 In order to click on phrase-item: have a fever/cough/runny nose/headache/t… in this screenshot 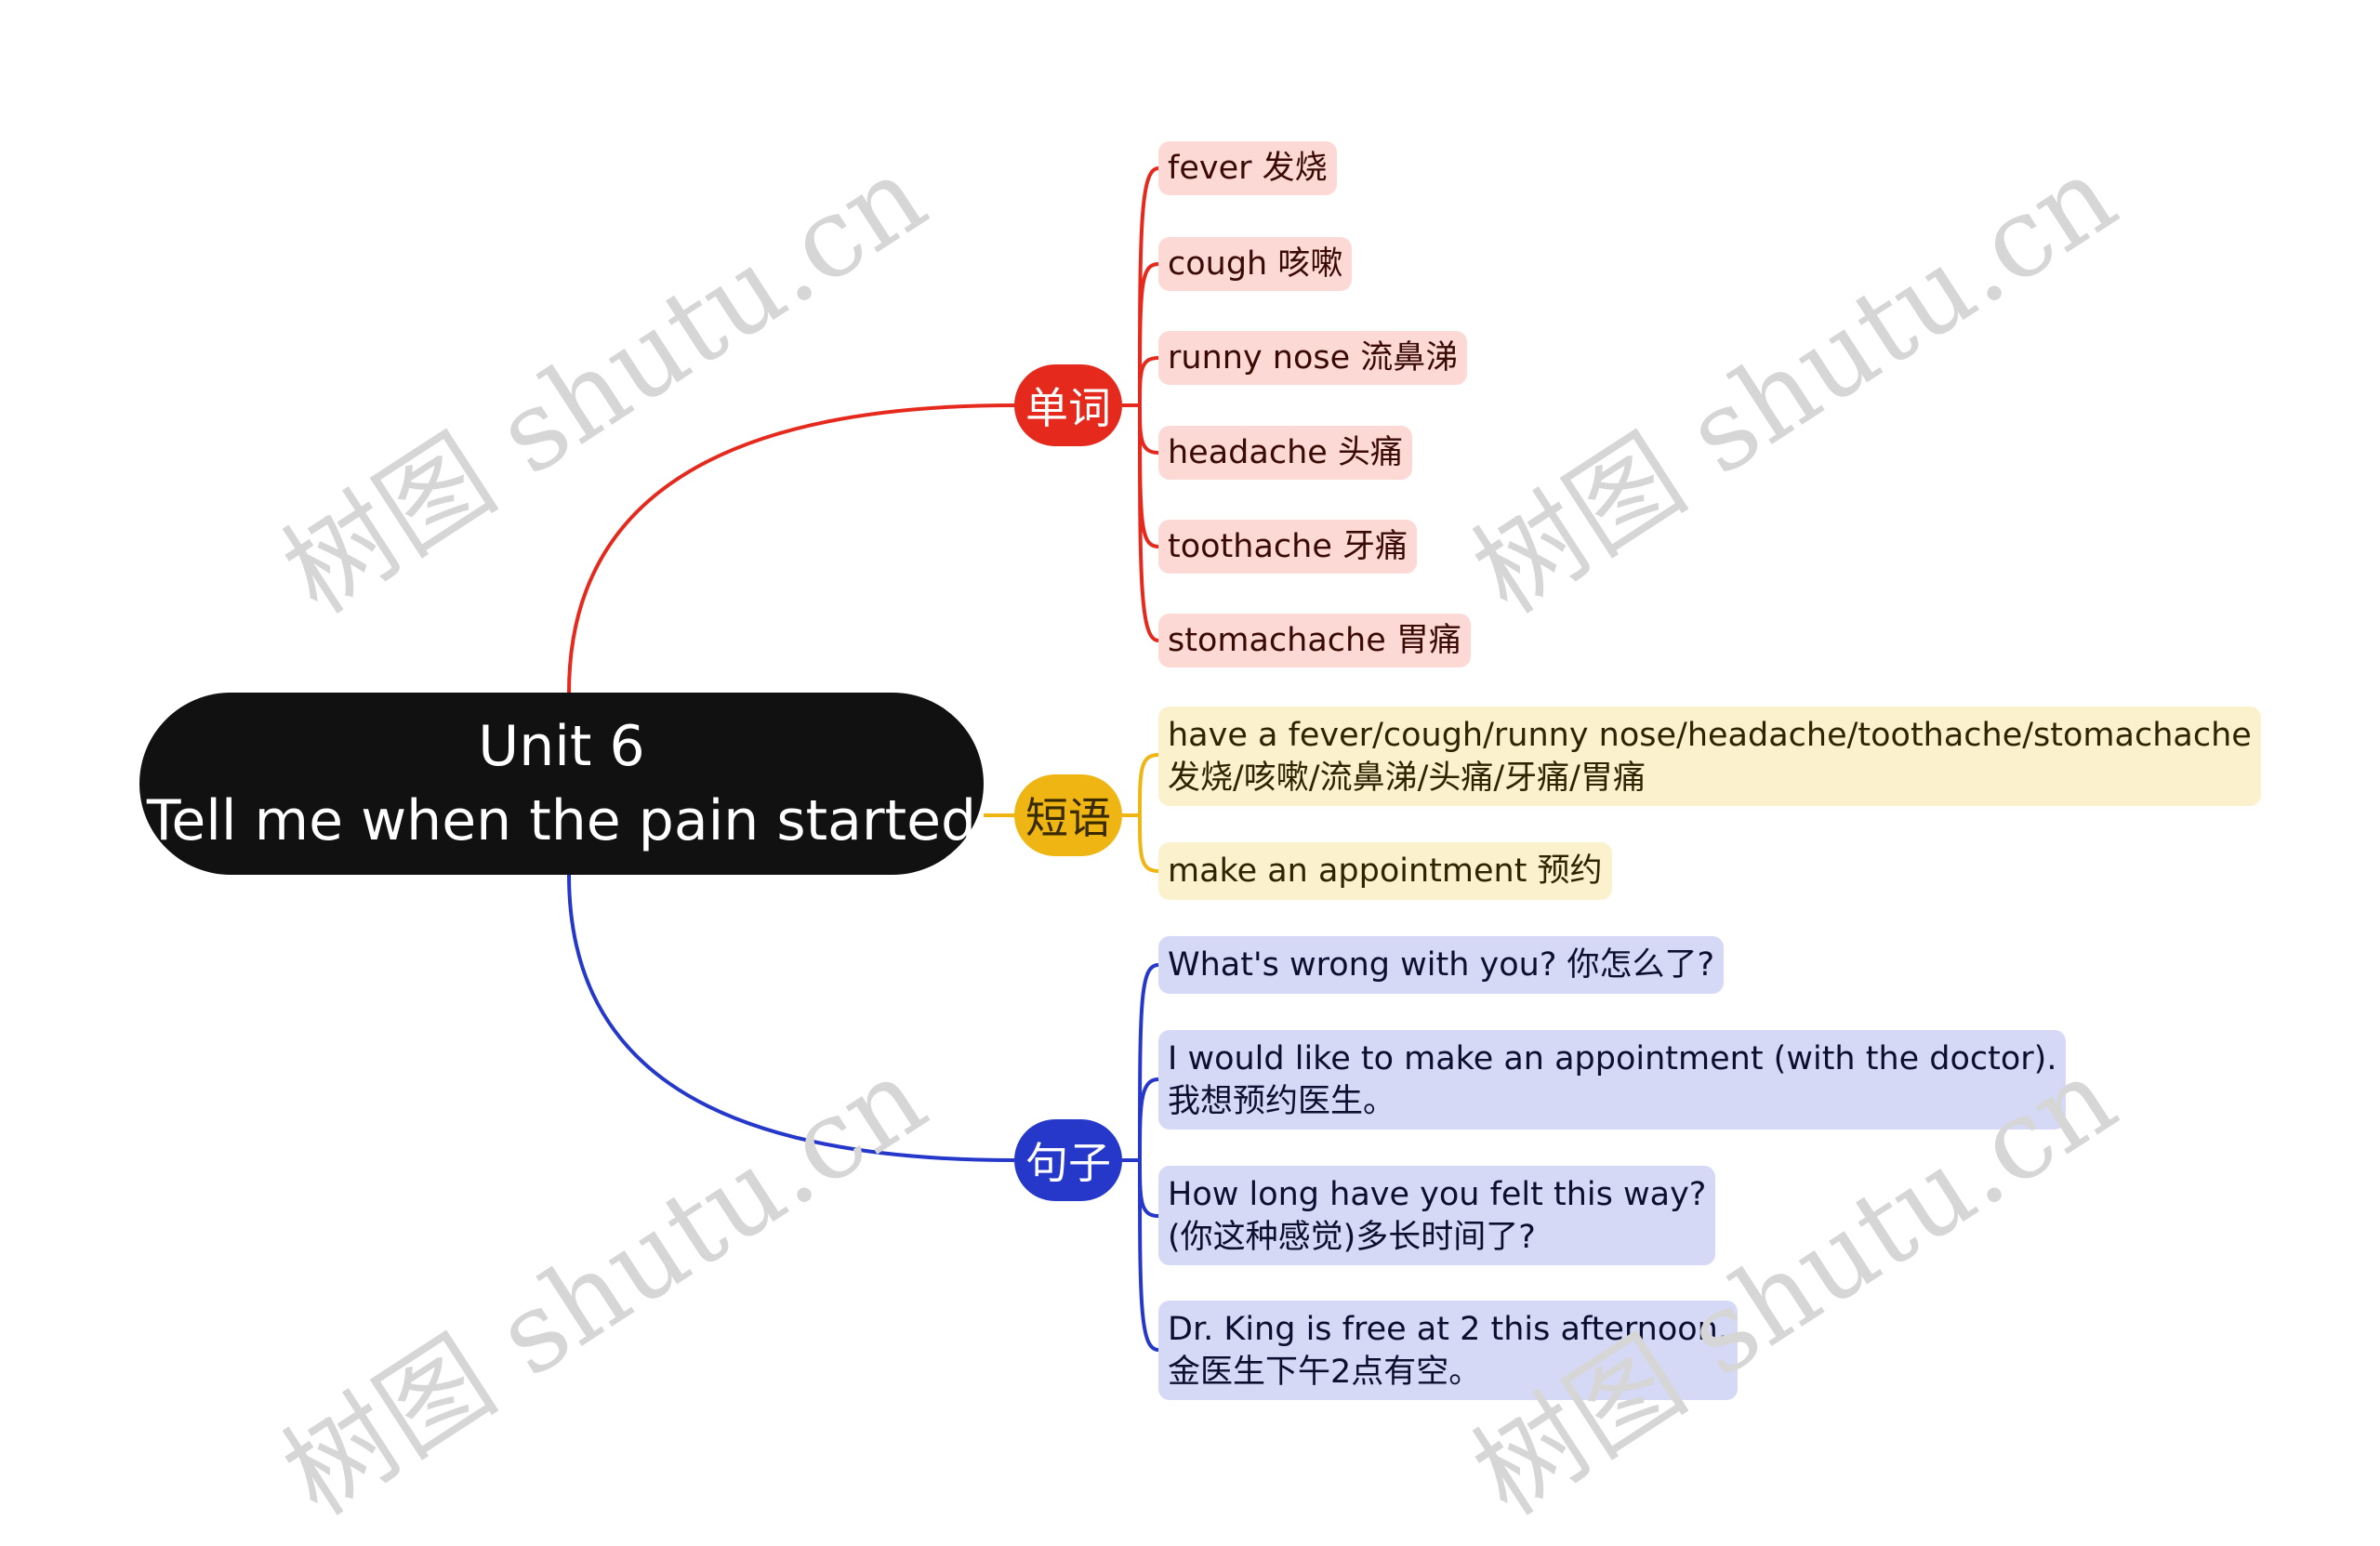, I will do `click(1709, 756)`.